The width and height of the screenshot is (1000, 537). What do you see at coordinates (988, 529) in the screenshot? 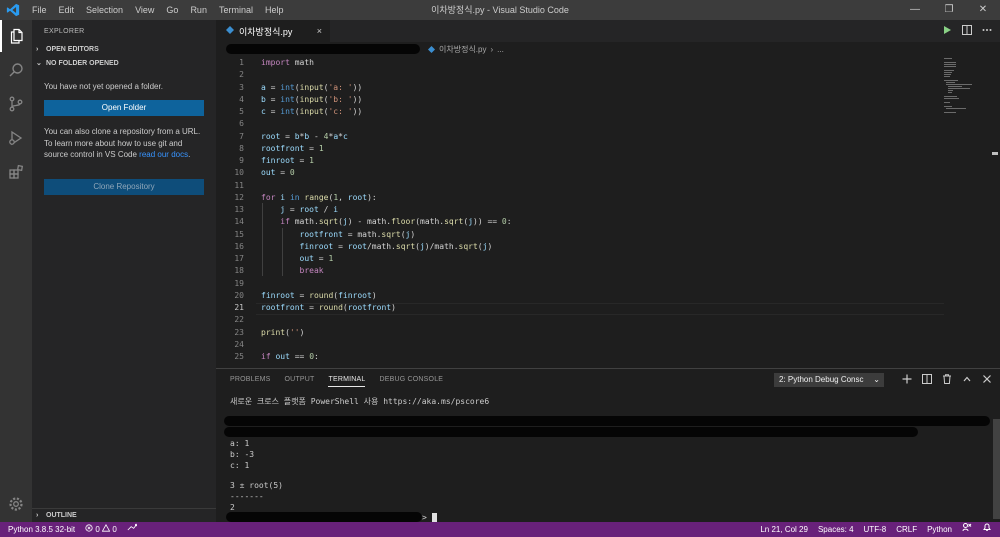
I see `notifications-icon` at bounding box center [988, 529].